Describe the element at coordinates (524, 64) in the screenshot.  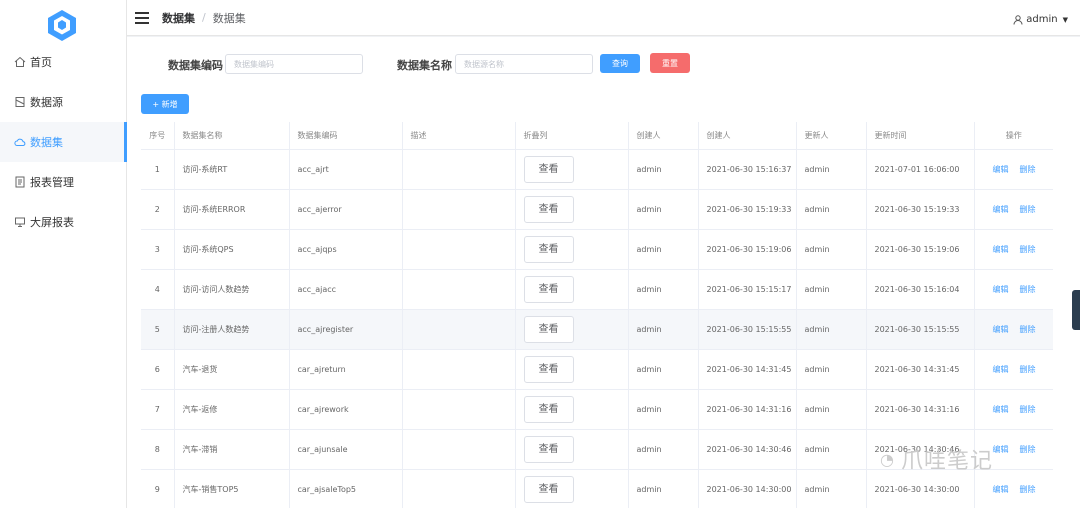
I see `dataset-name-input` at that location.